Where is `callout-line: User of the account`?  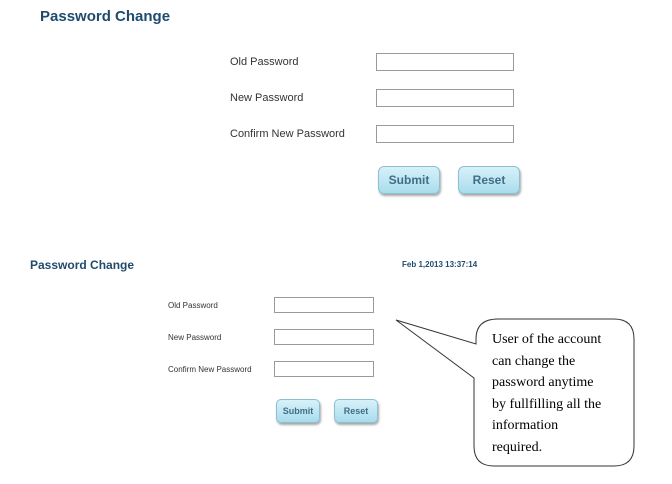 callout-line: User of the account is located at coordinates (547, 339).